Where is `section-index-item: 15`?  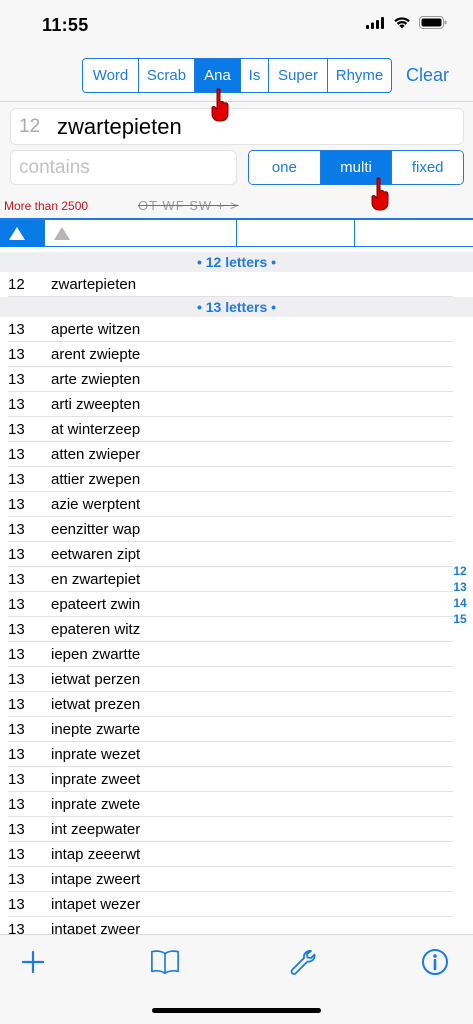 section-index-item: 15 is located at coordinates (459, 619).